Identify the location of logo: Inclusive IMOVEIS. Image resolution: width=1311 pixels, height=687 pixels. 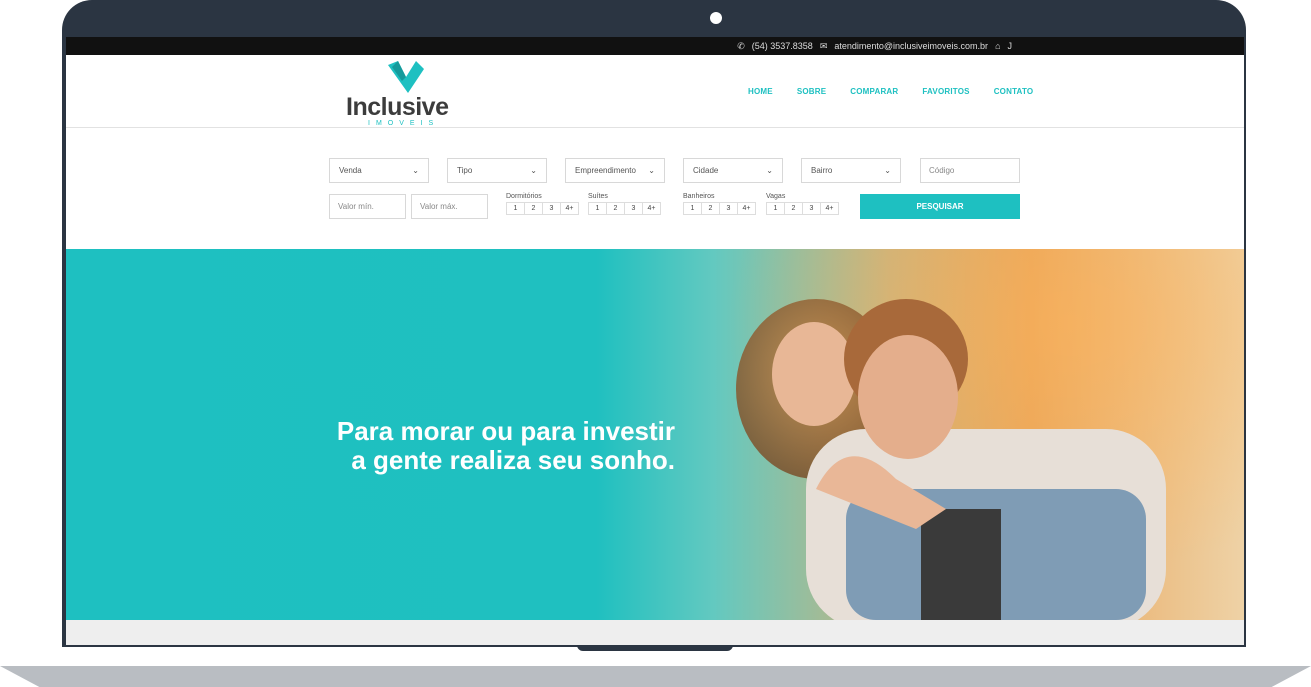
(402, 93).